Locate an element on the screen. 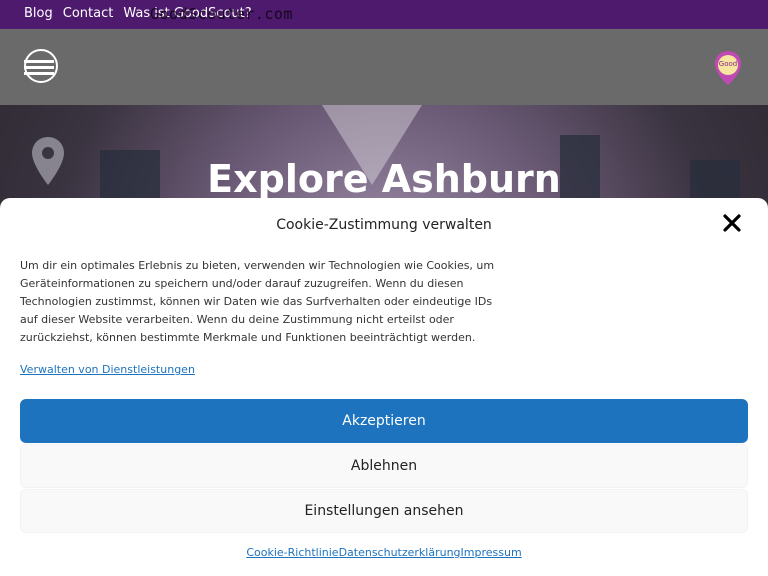 This screenshot has height=576, width=768. site-header: Good is located at coordinates (384, 67).